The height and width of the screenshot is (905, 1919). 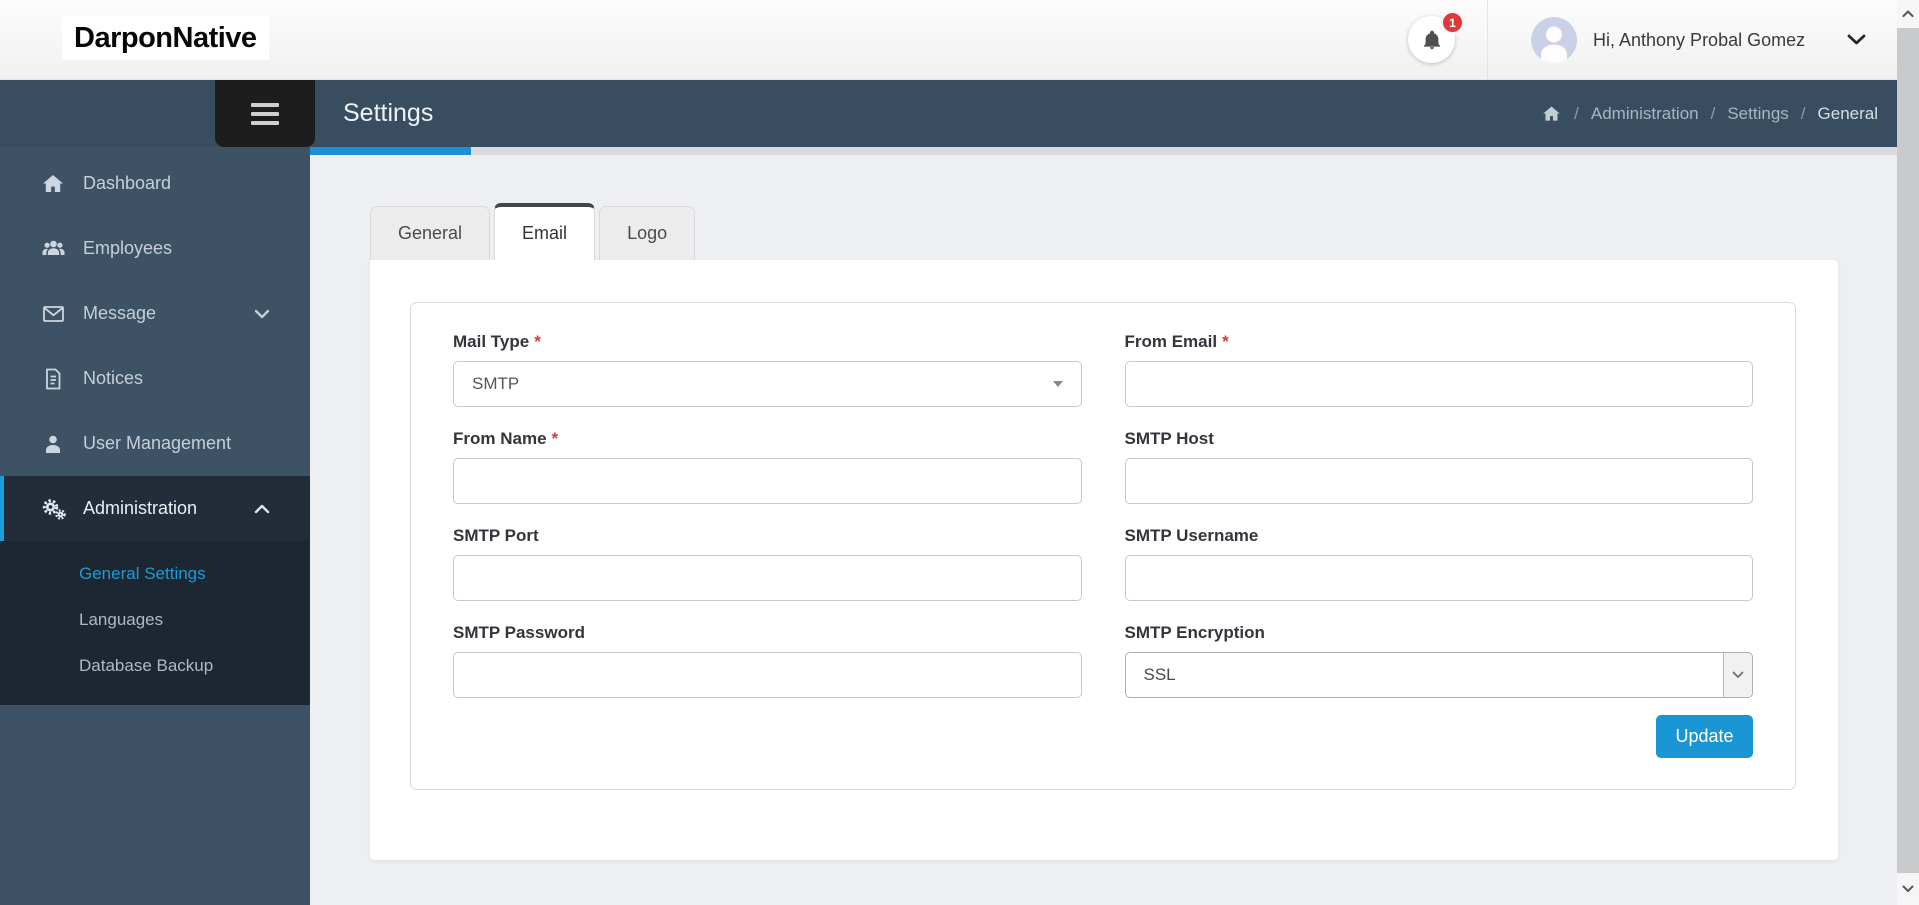 What do you see at coordinates (1757, 114) in the screenshot?
I see `breadcrumb-settings: Settings` at bounding box center [1757, 114].